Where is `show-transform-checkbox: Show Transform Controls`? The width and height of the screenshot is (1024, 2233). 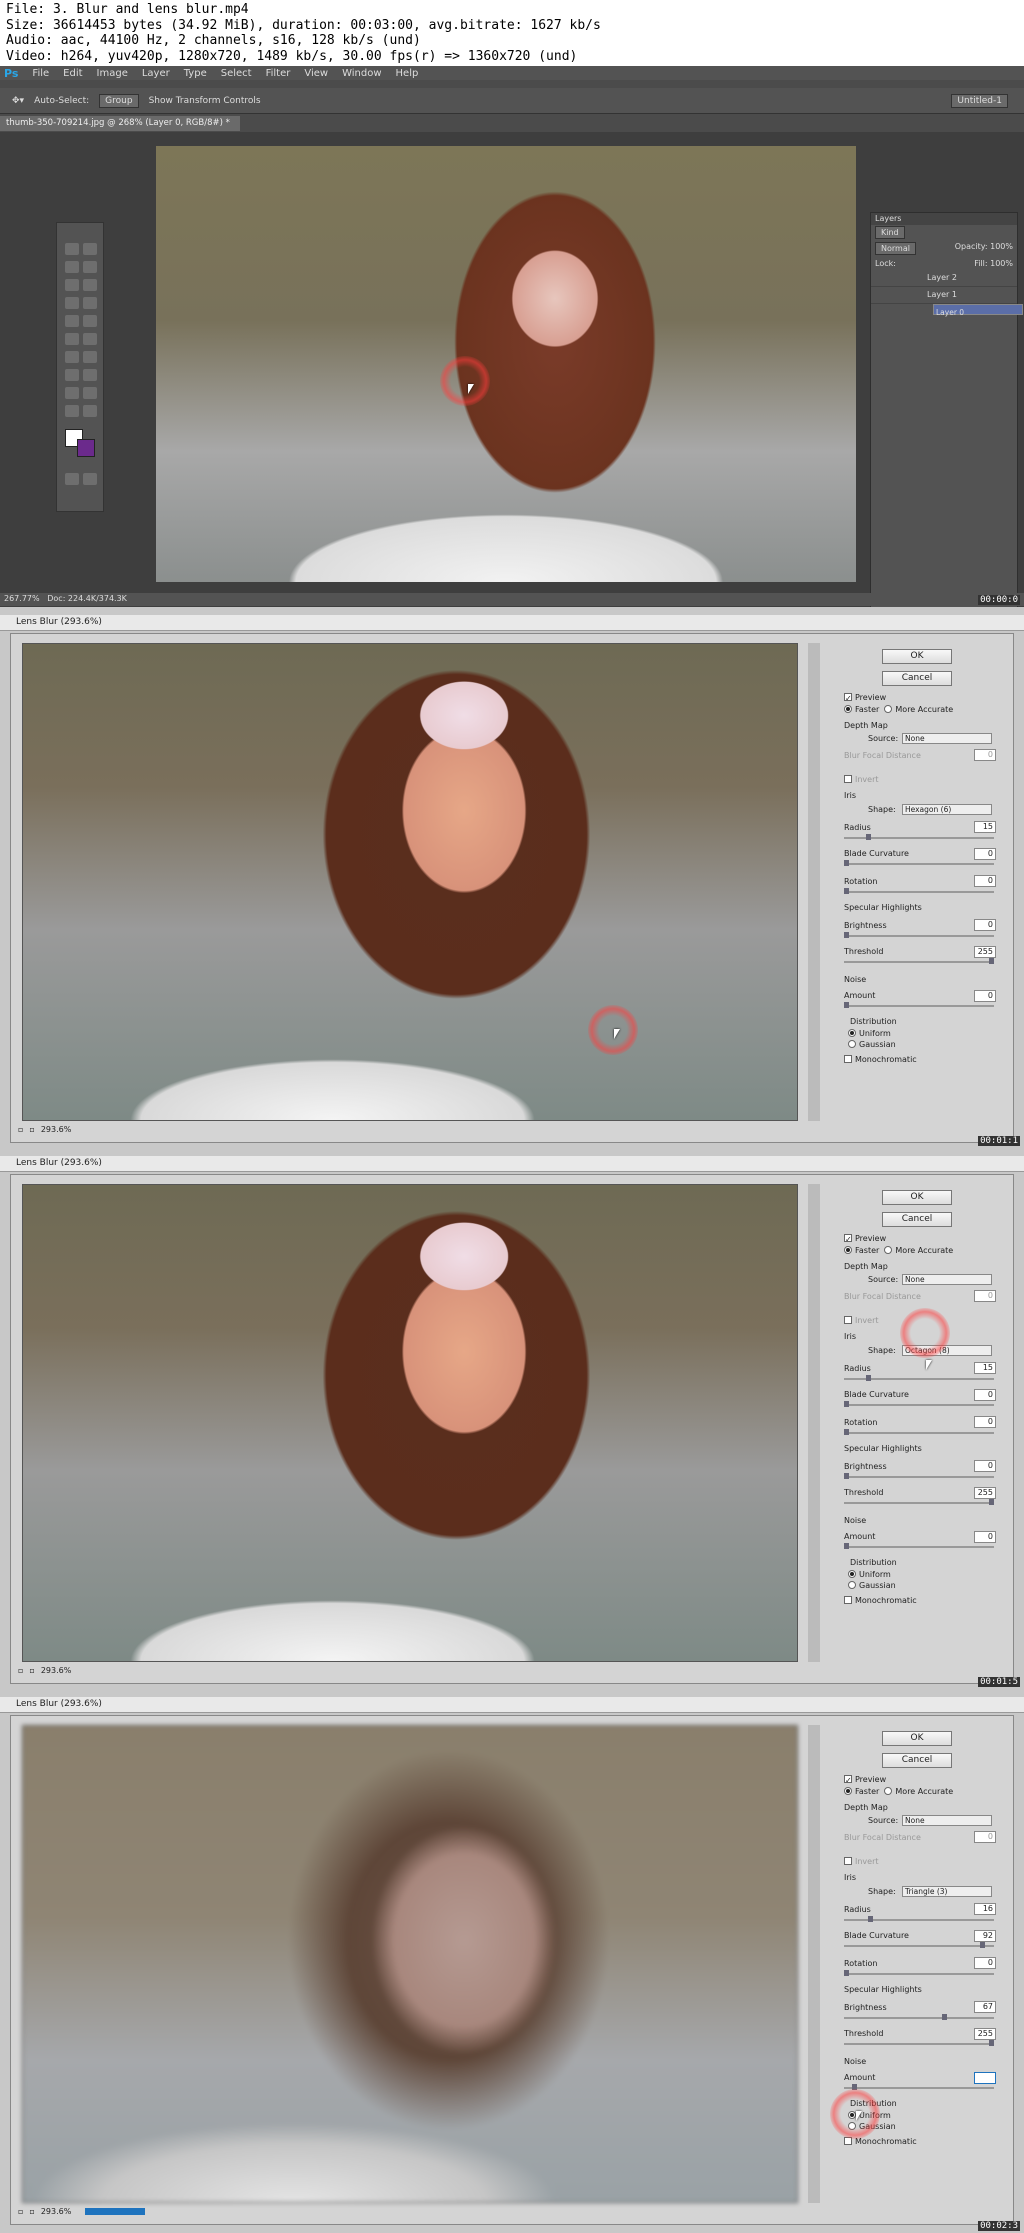 show-transform-checkbox: Show Transform Controls is located at coordinates (205, 101).